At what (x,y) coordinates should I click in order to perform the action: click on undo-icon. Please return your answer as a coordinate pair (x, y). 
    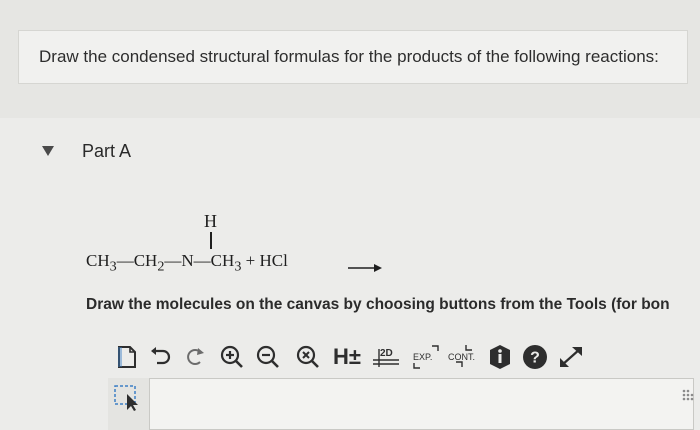
    Looking at the image, I should click on (161, 356).